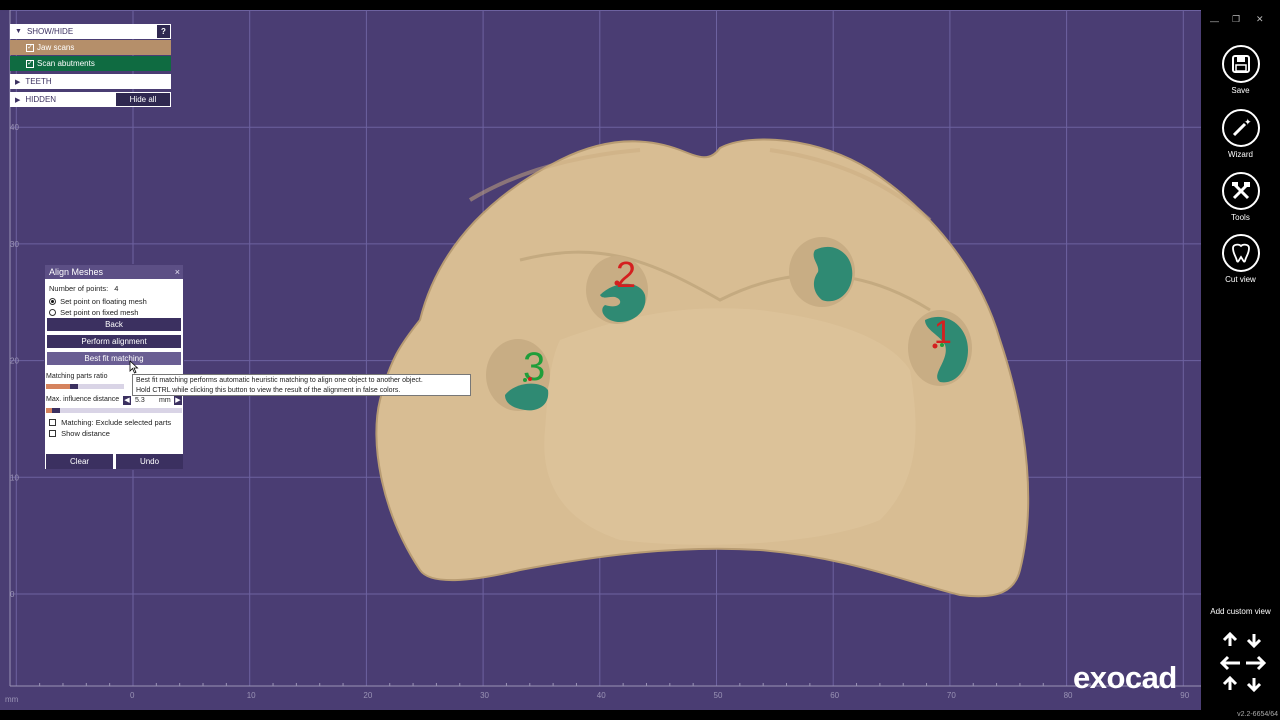 This screenshot has height=720, width=1280. I want to click on exclude-selected-option: Matching: Exclude selected parts, so click(110, 422).